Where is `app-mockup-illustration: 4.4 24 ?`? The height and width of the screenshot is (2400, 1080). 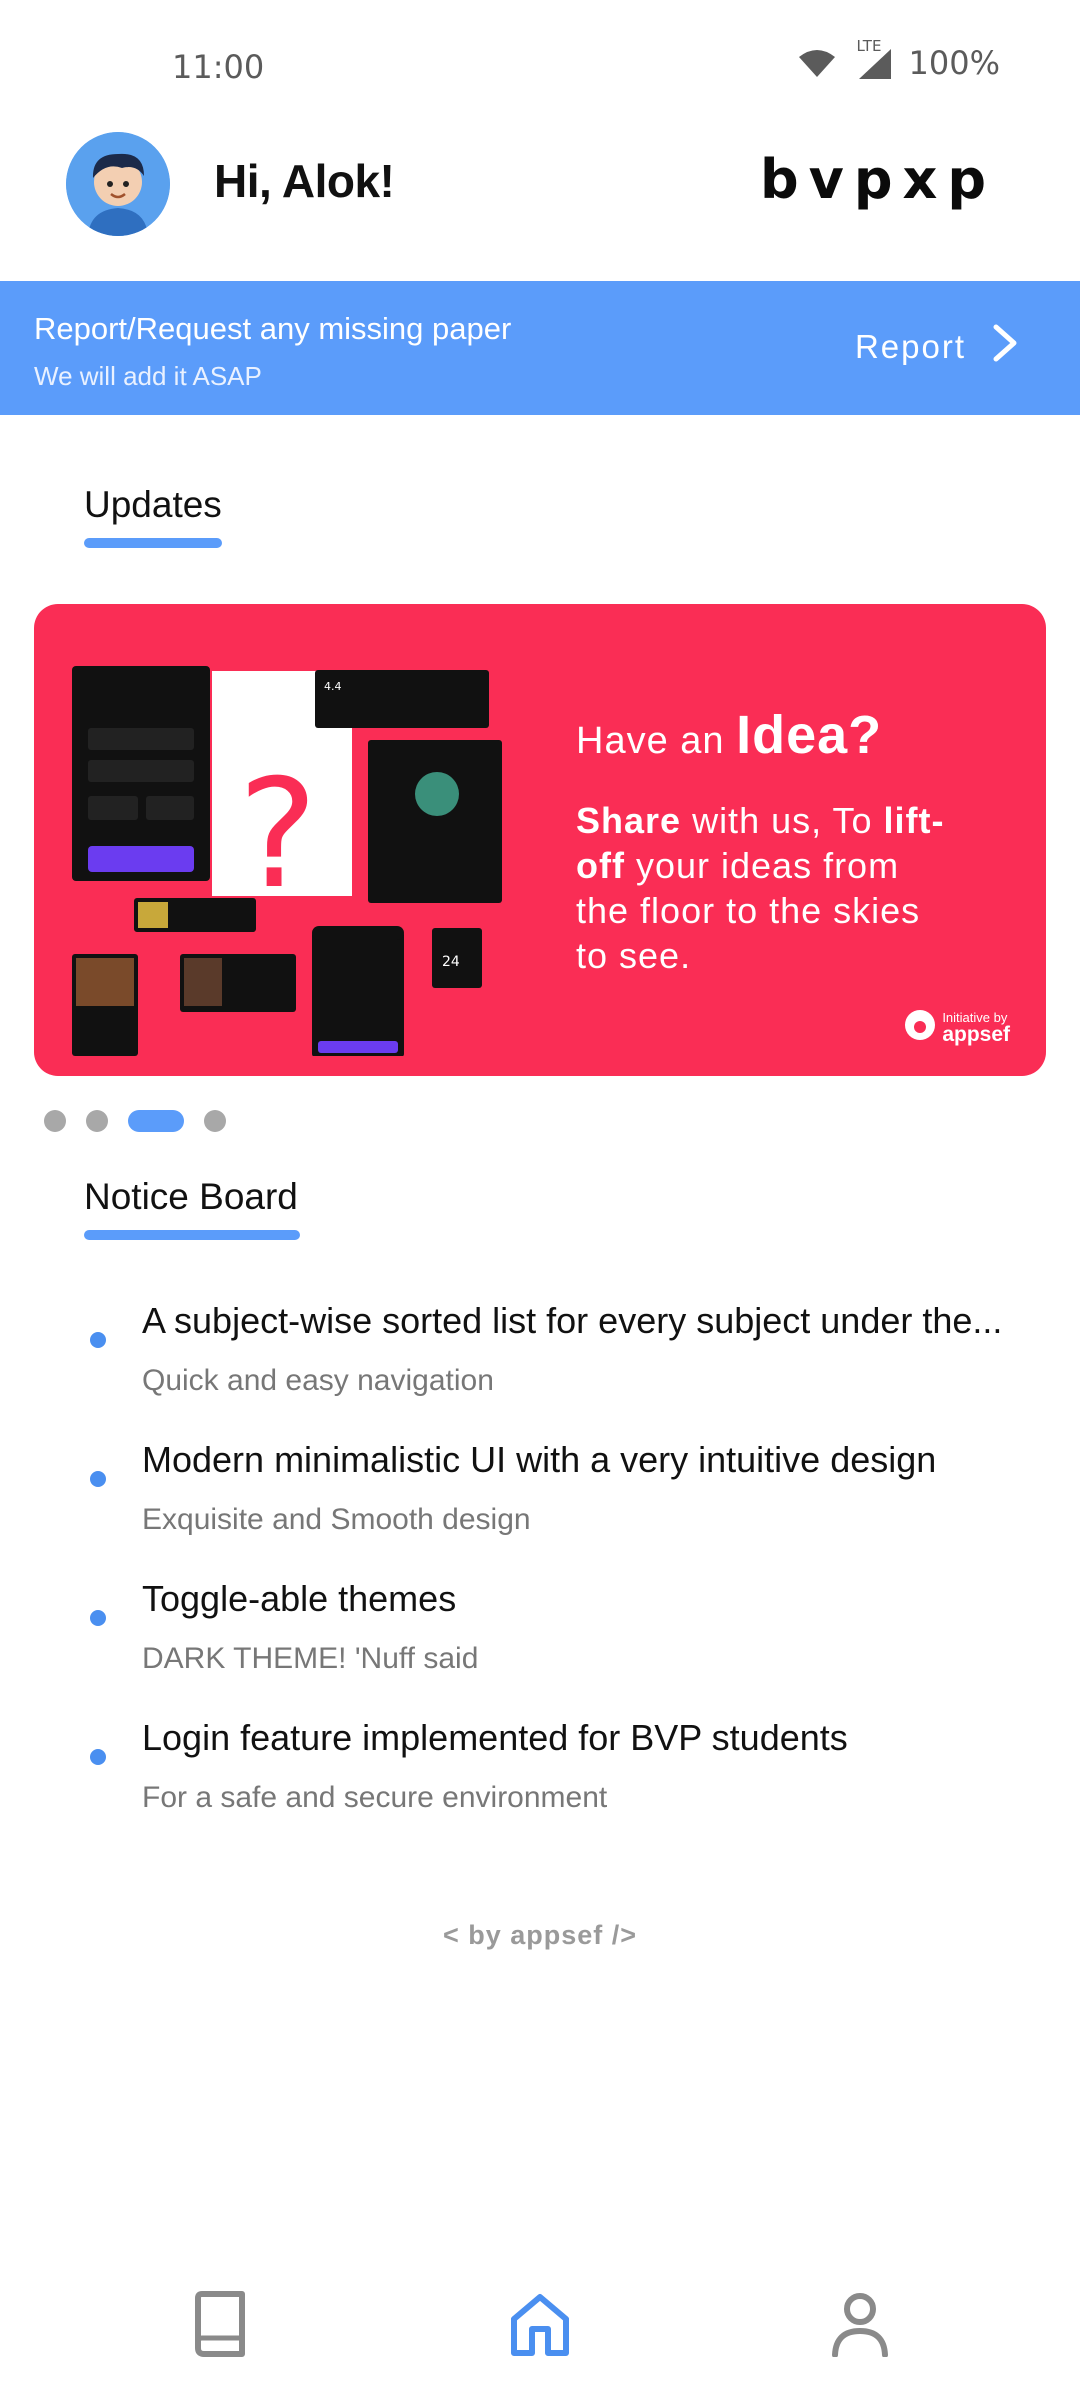 app-mockup-illustration: 4.4 24 ? is located at coordinates (287, 861).